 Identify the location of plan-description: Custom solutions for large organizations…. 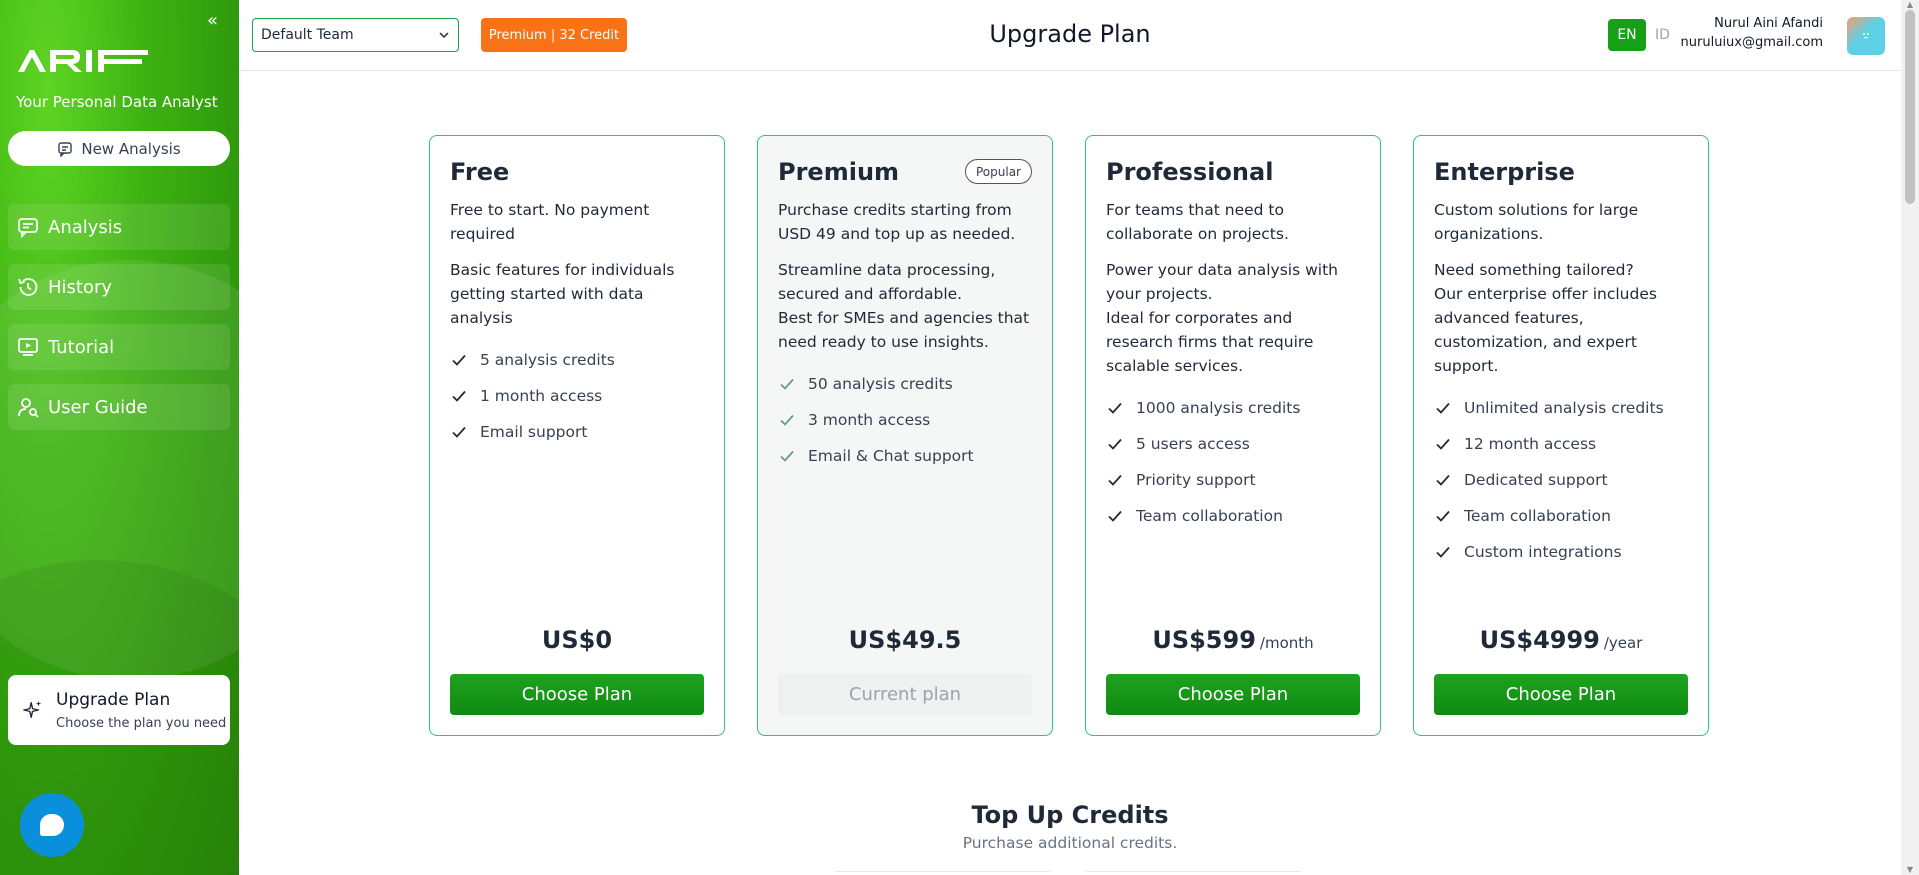
(1563, 384).